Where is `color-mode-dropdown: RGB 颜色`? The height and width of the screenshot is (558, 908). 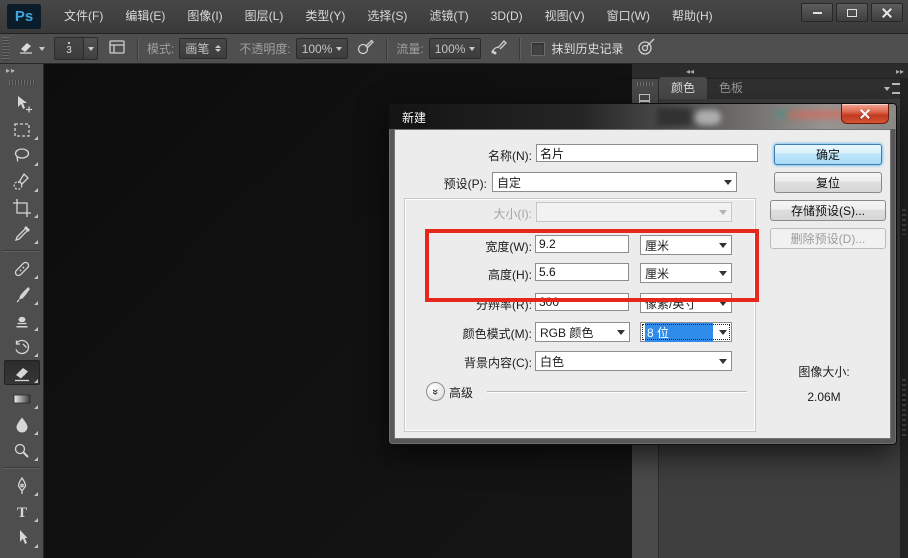 color-mode-dropdown: RGB 颜色 is located at coordinates (582, 332).